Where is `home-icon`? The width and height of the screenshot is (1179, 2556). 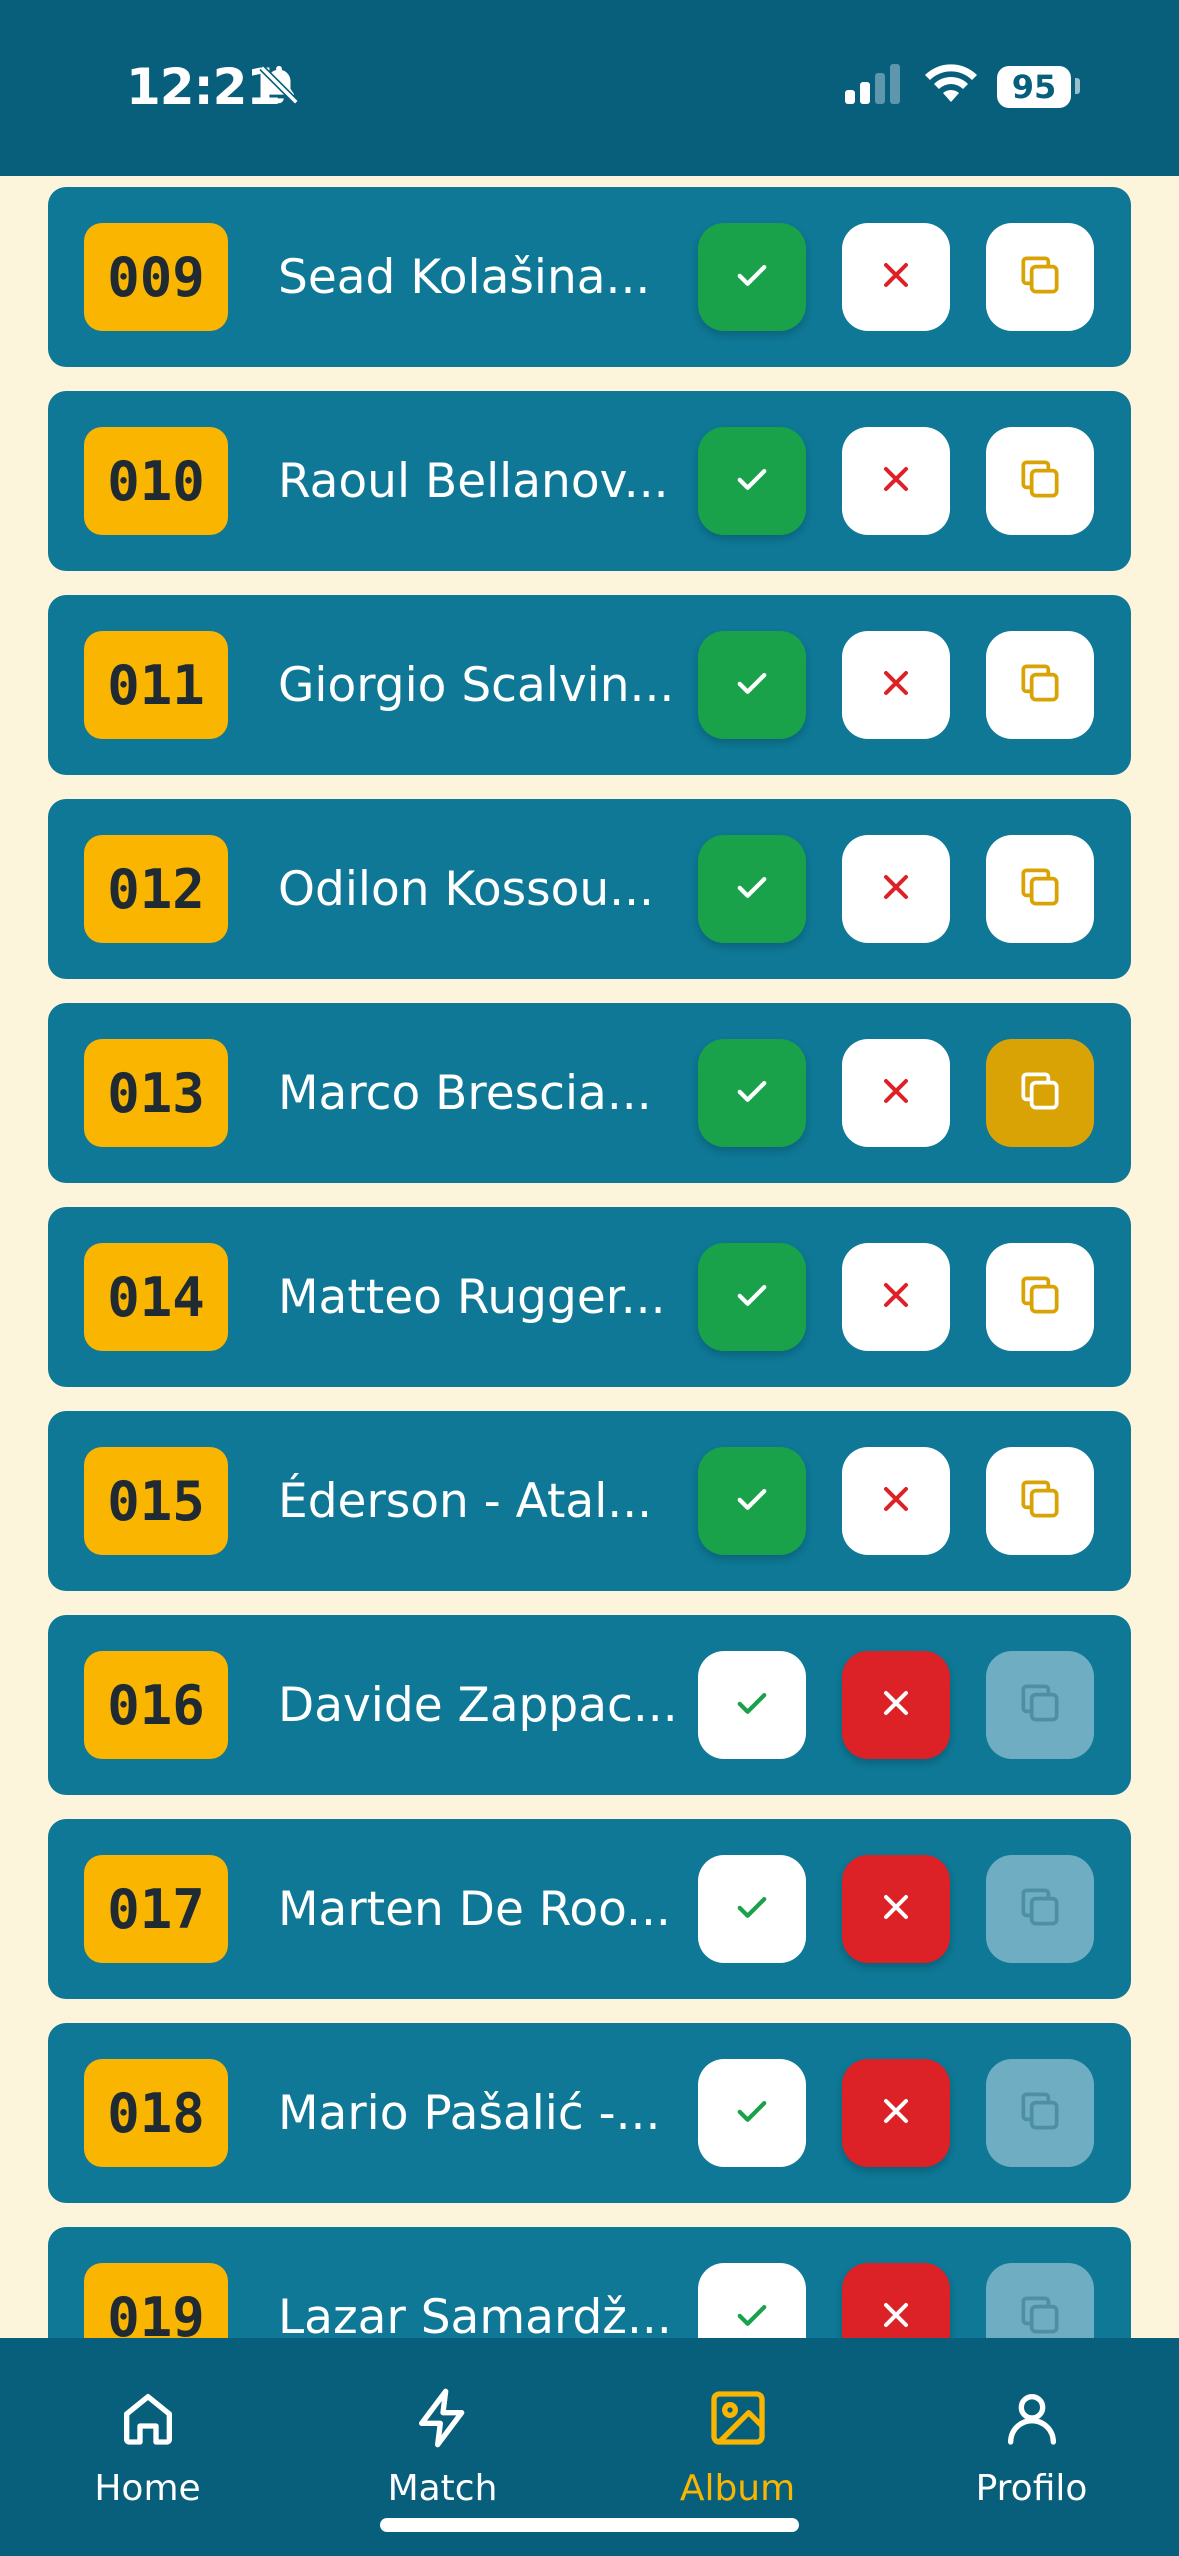 home-icon is located at coordinates (148, 2418).